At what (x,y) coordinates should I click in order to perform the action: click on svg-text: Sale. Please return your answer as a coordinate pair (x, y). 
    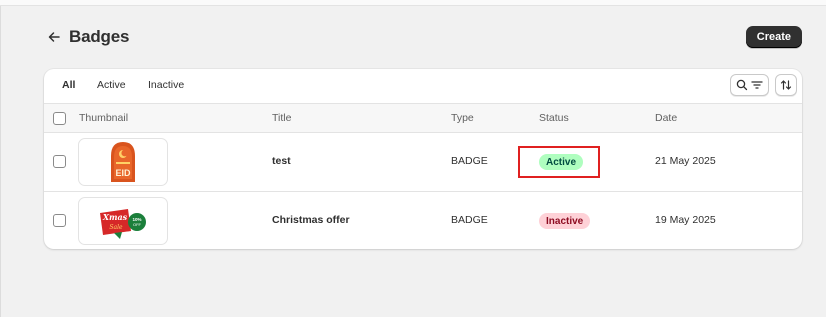
    Looking at the image, I should click on (116, 227).